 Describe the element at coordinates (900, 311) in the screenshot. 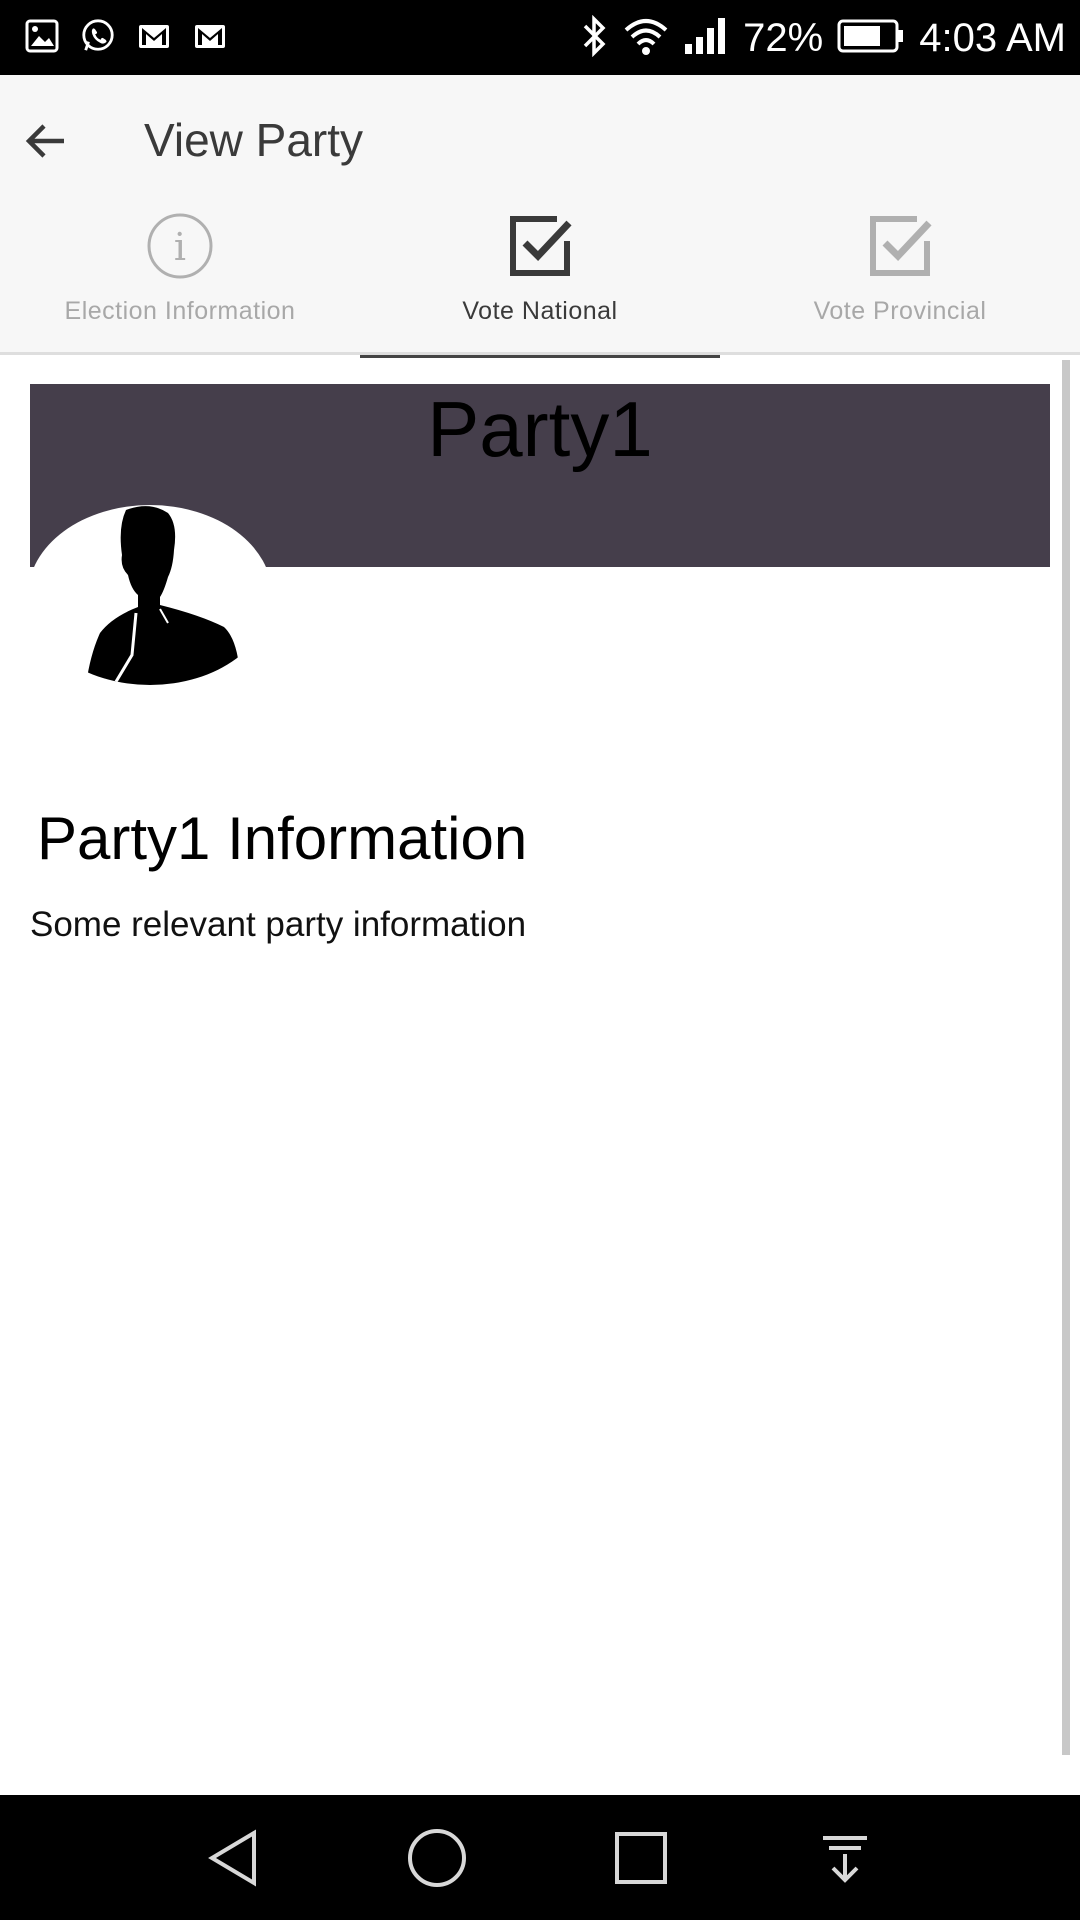

I see `tab-label: Vote Provincial` at that location.